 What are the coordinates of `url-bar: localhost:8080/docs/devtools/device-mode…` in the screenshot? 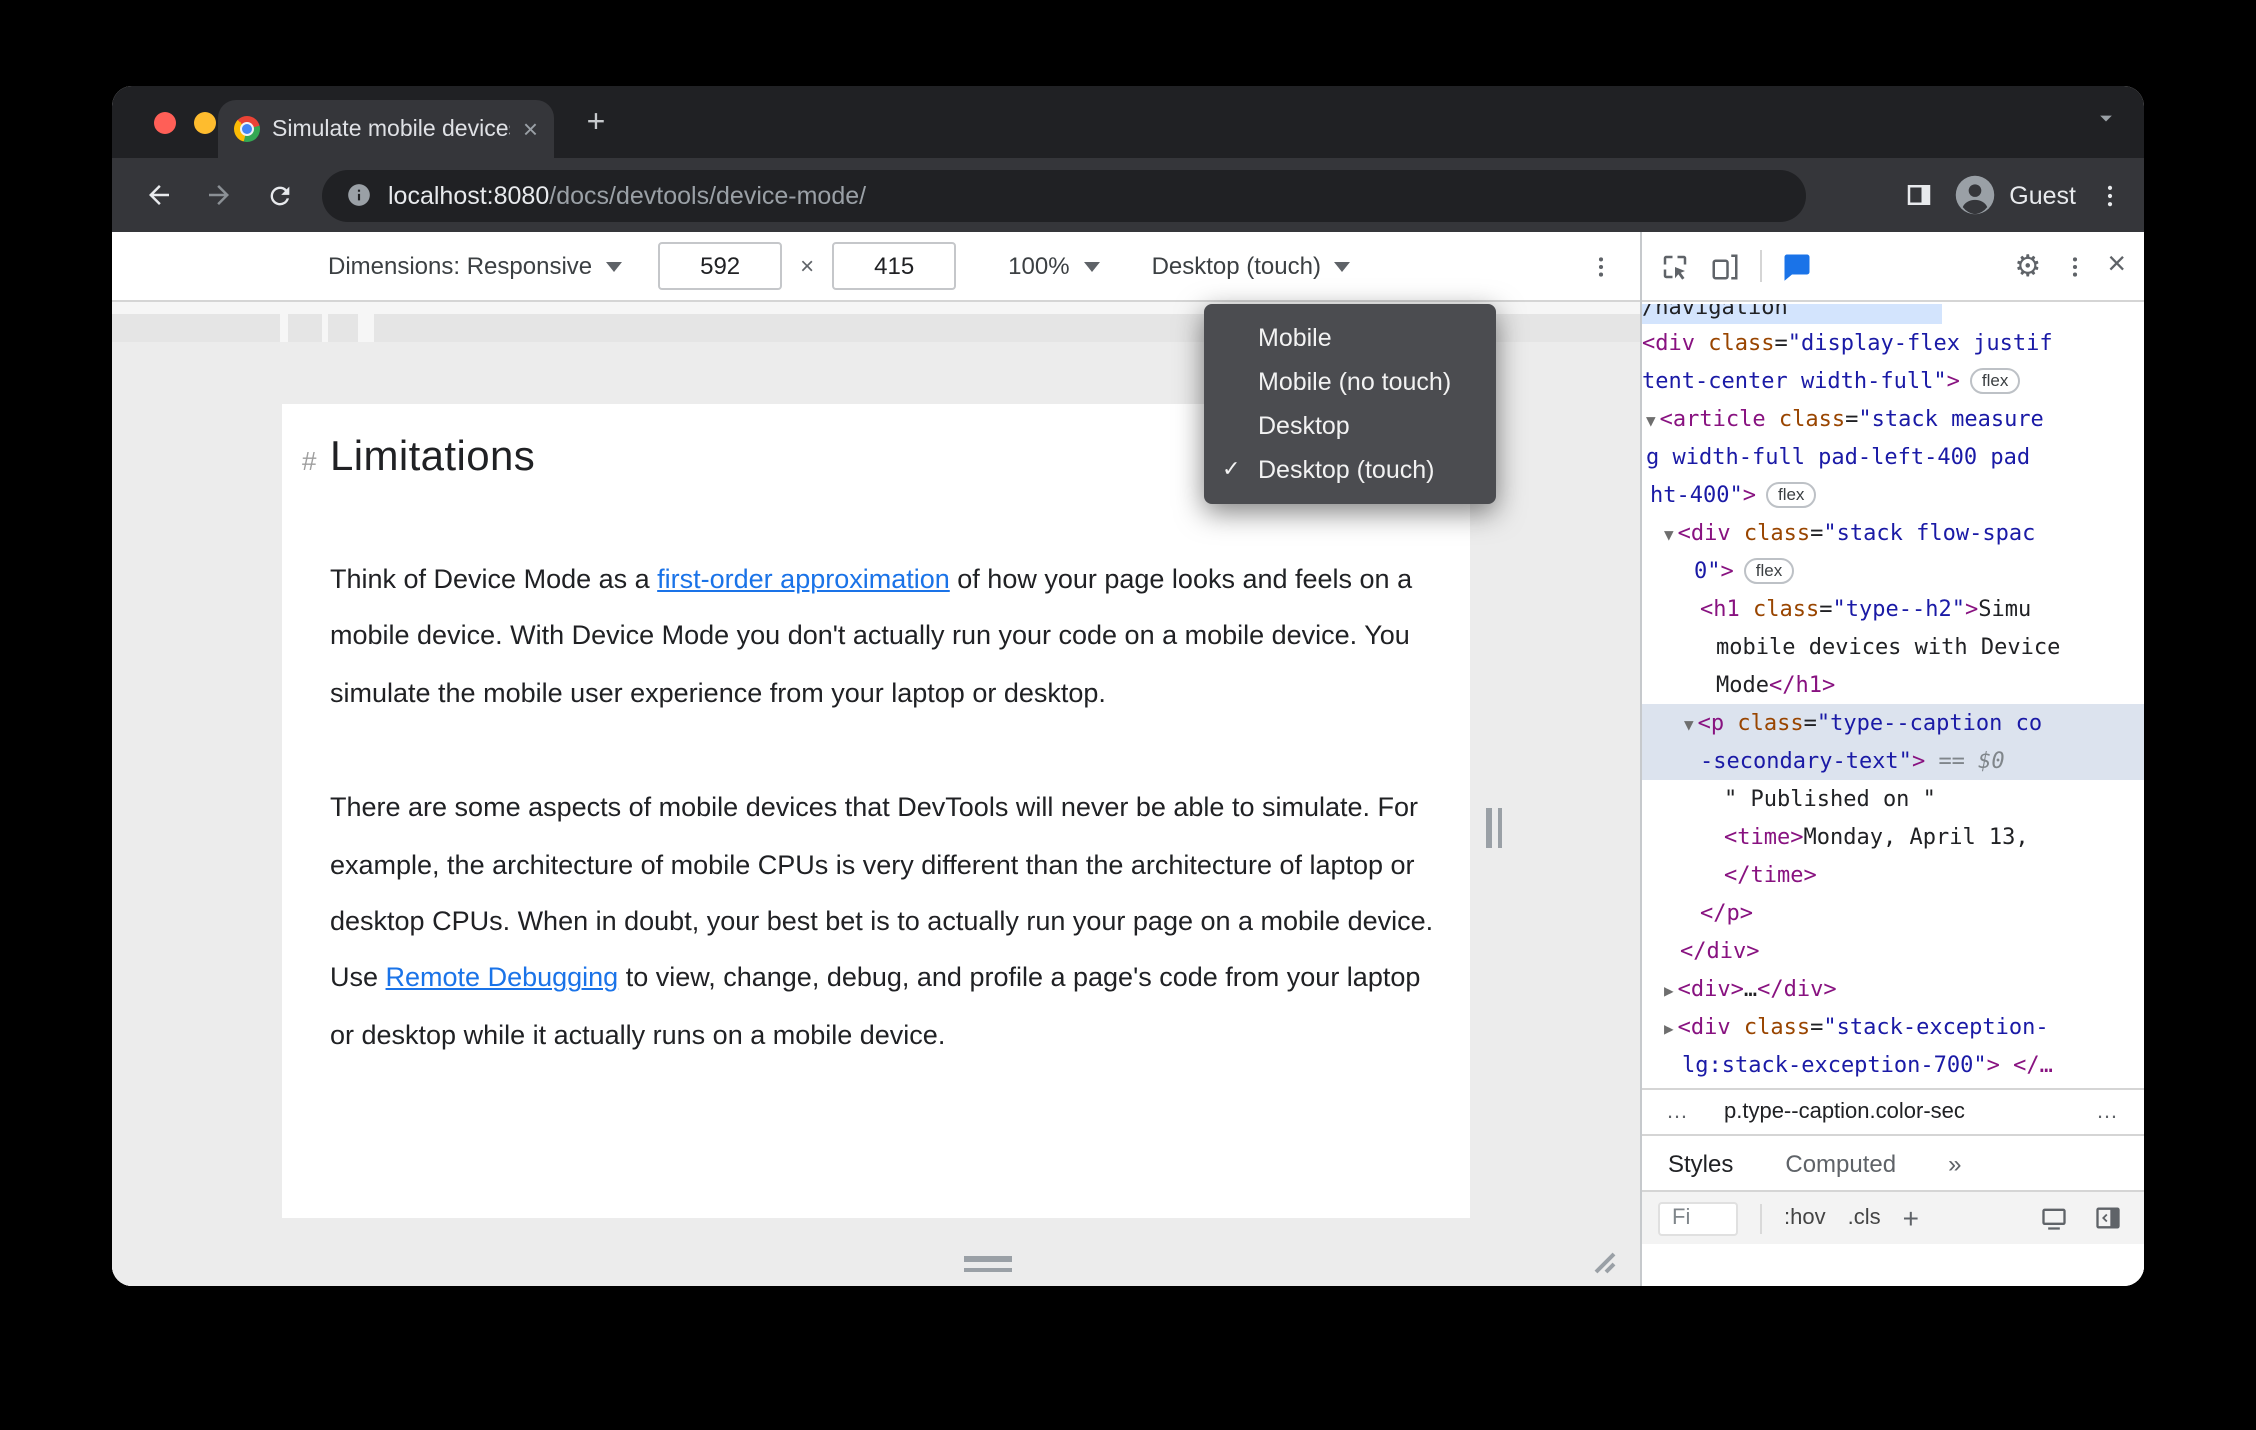 It's located at (1064, 195).